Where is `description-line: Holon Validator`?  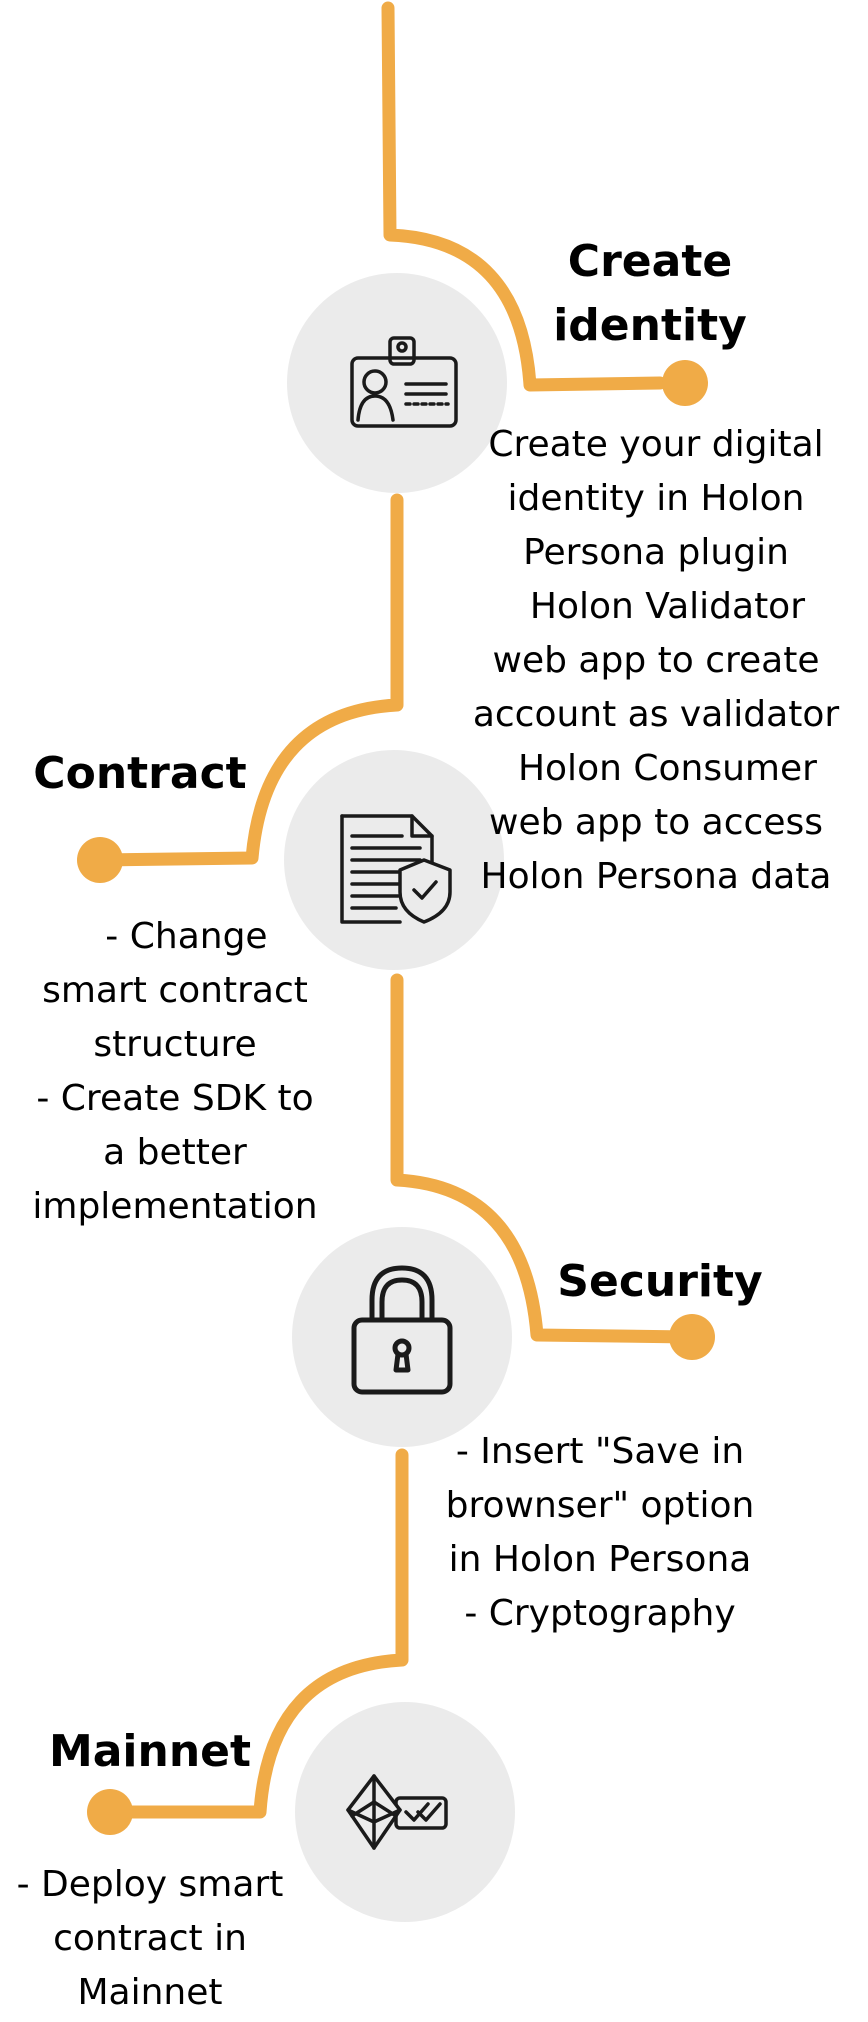
description-line: Holon Validator is located at coordinates (656, 606).